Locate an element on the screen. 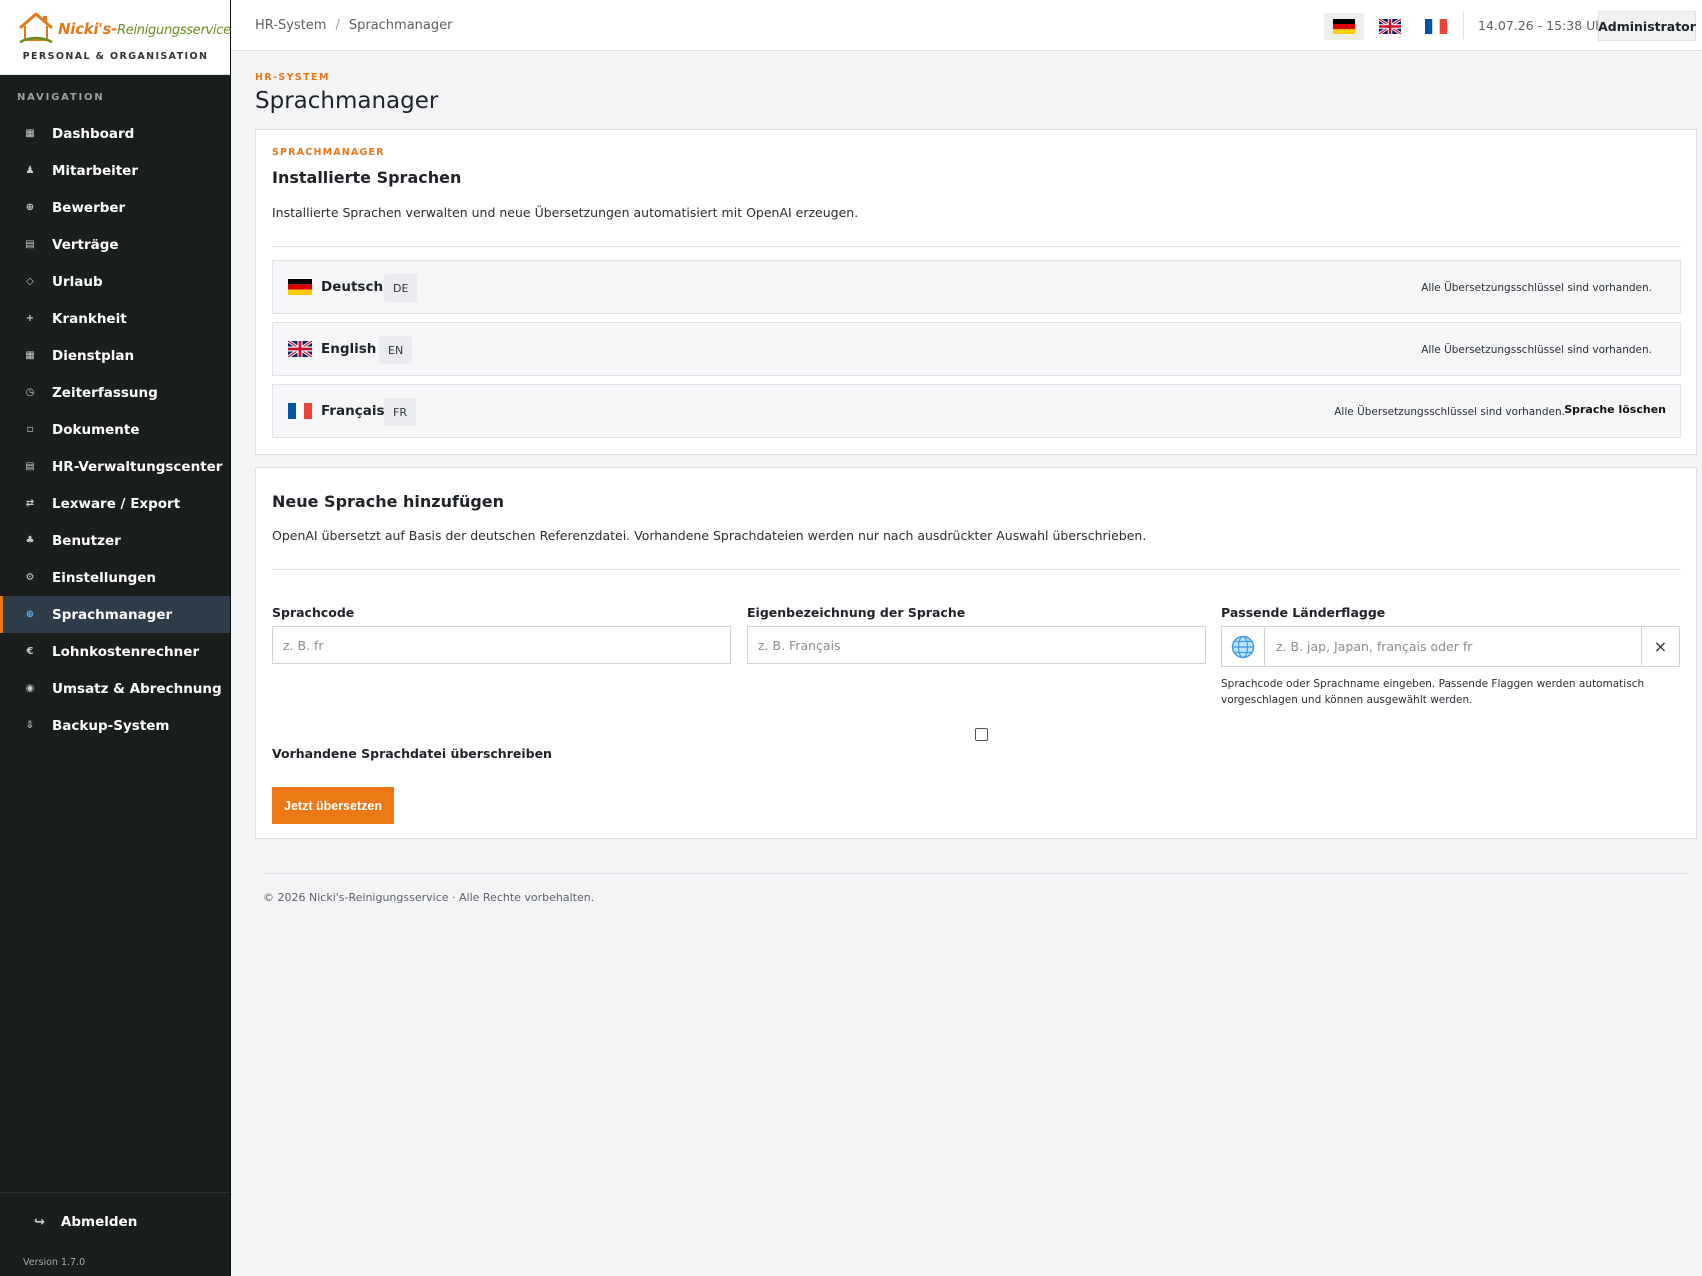 The height and width of the screenshot is (1276, 1702). house-logo-icon is located at coordinates (36, 28).